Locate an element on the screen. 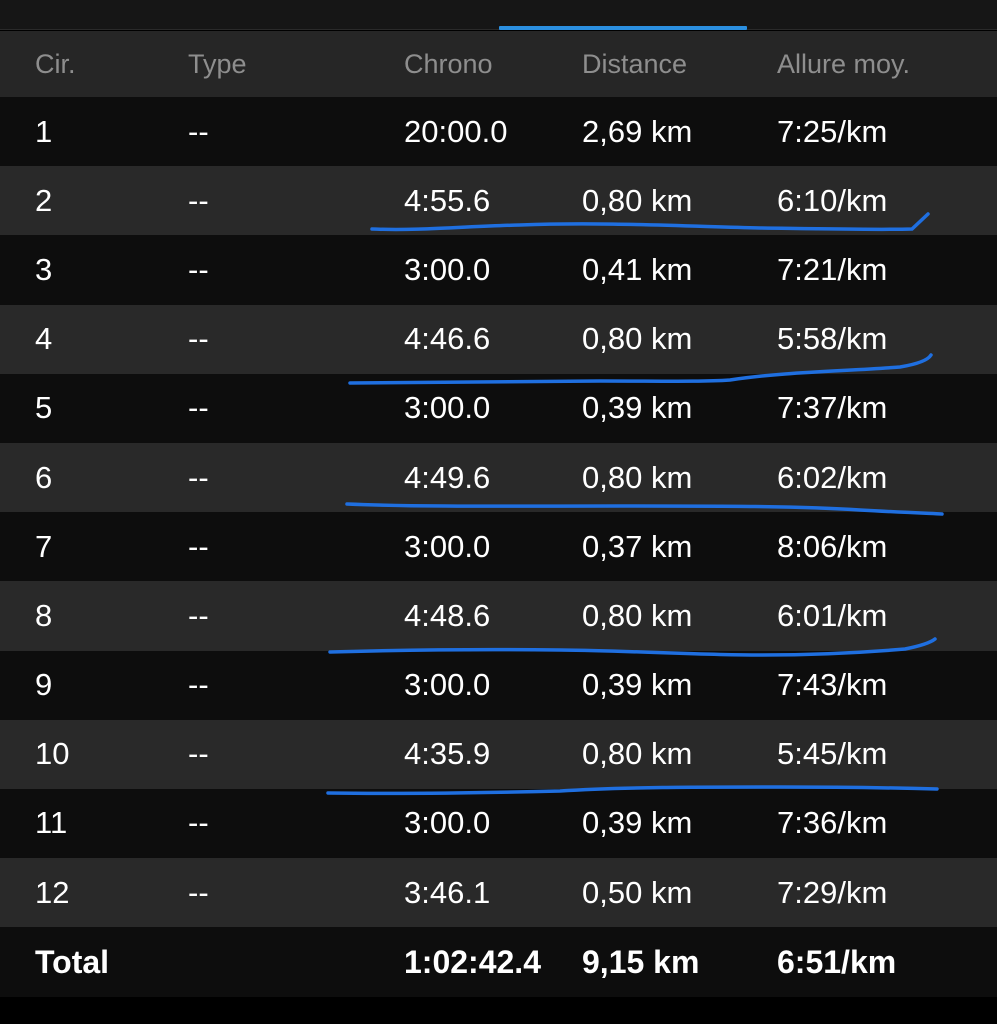 The width and height of the screenshot is (997, 1024). tab-overview is located at coordinates (249, 15).